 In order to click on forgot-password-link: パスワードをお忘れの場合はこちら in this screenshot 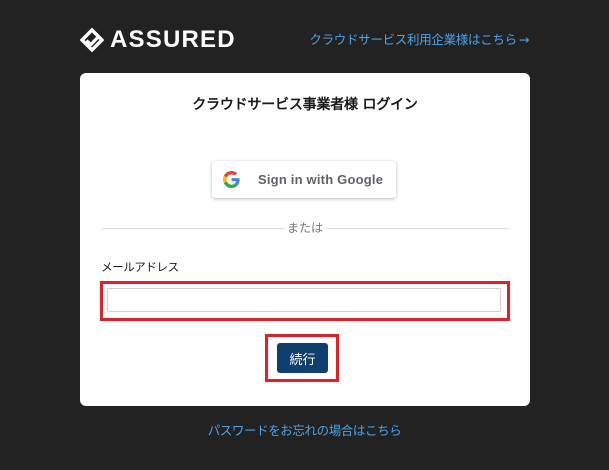, I will do `click(304, 431)`.